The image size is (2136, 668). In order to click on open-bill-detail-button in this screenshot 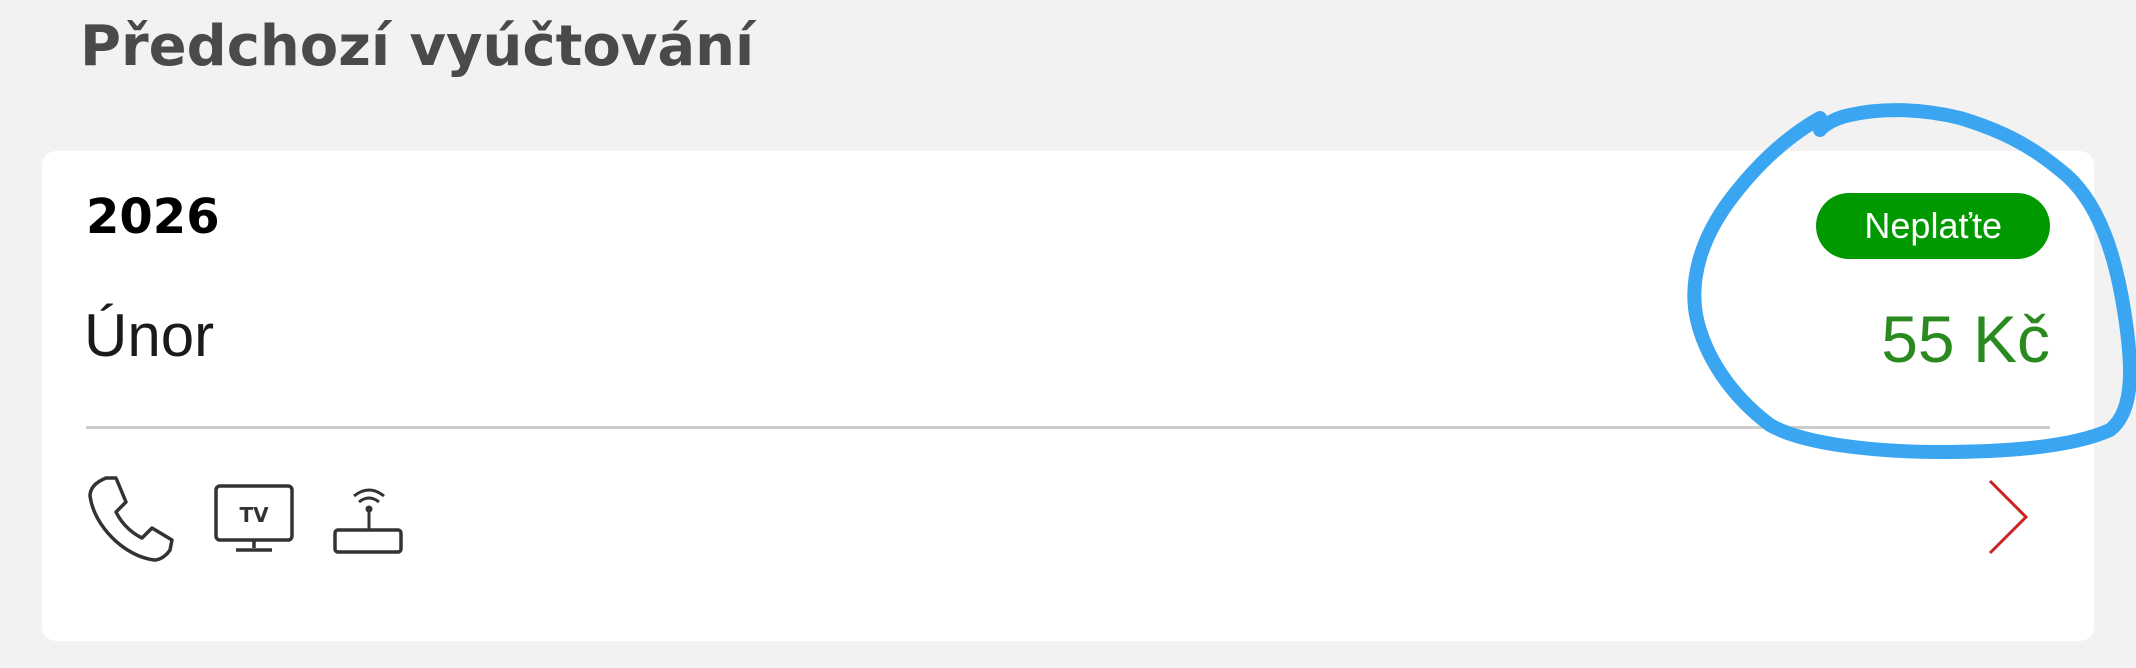, I will do `click(2007, 517)`.